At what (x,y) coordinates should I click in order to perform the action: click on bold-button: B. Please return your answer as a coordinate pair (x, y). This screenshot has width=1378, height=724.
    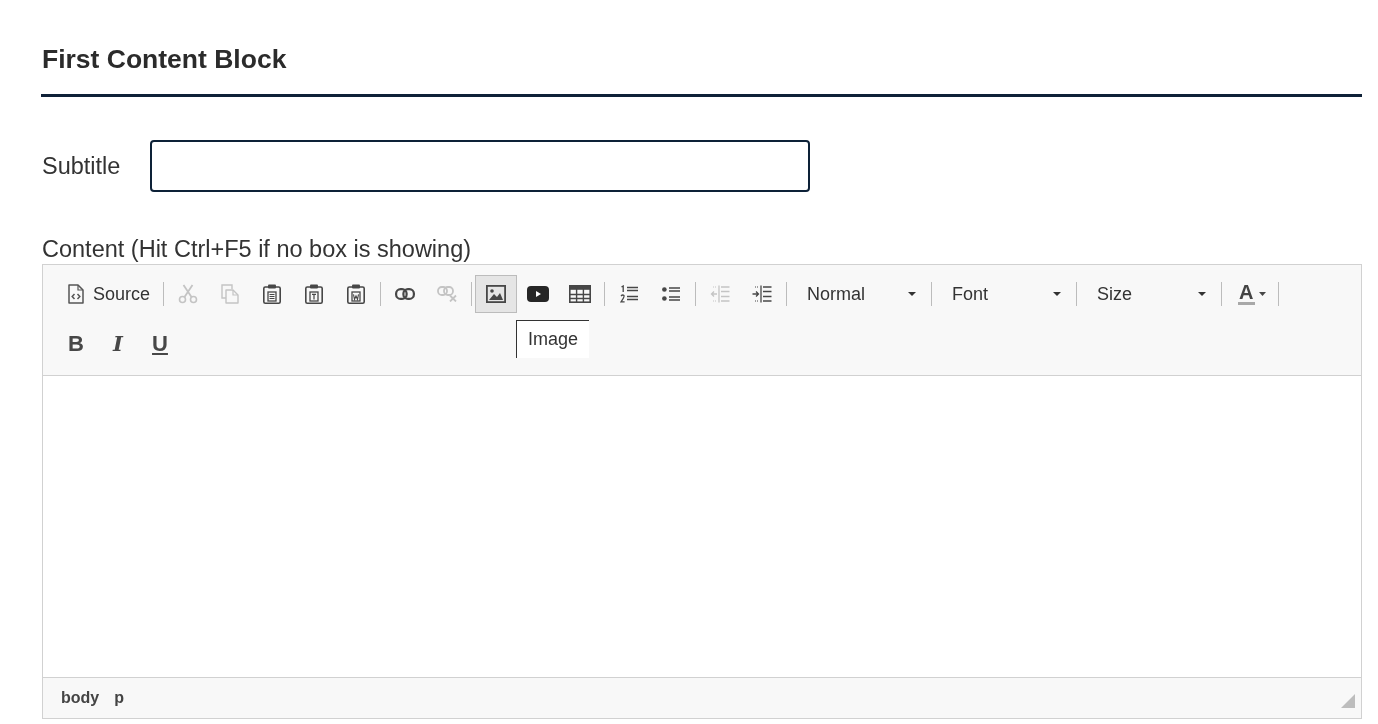
    Looking at the image, I should click on (76, 344).